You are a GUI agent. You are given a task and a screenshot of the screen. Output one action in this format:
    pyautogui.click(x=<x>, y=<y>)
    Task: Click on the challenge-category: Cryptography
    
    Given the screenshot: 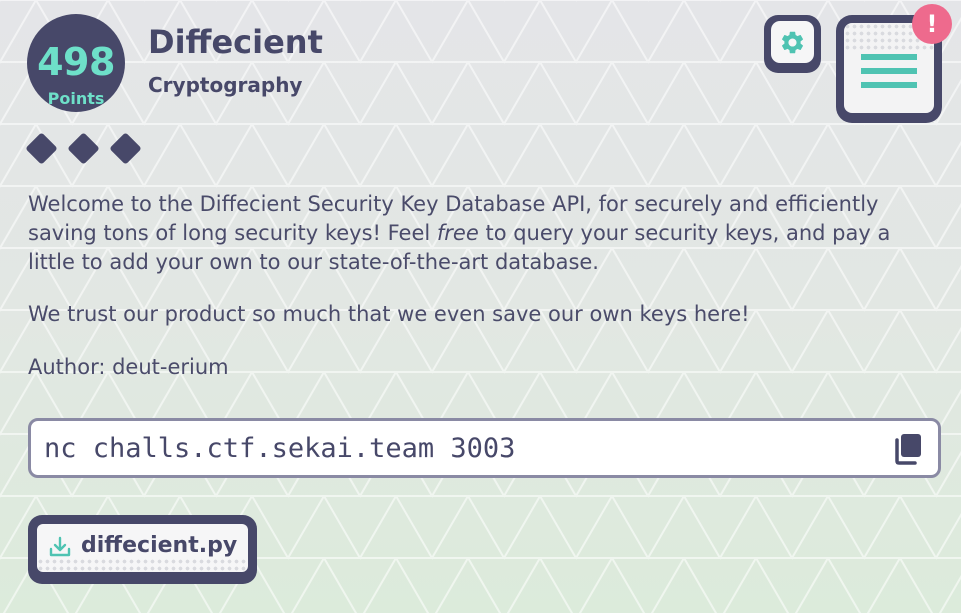 What is the action you would take?
    pyautogui.click(x=225, y=85)
    